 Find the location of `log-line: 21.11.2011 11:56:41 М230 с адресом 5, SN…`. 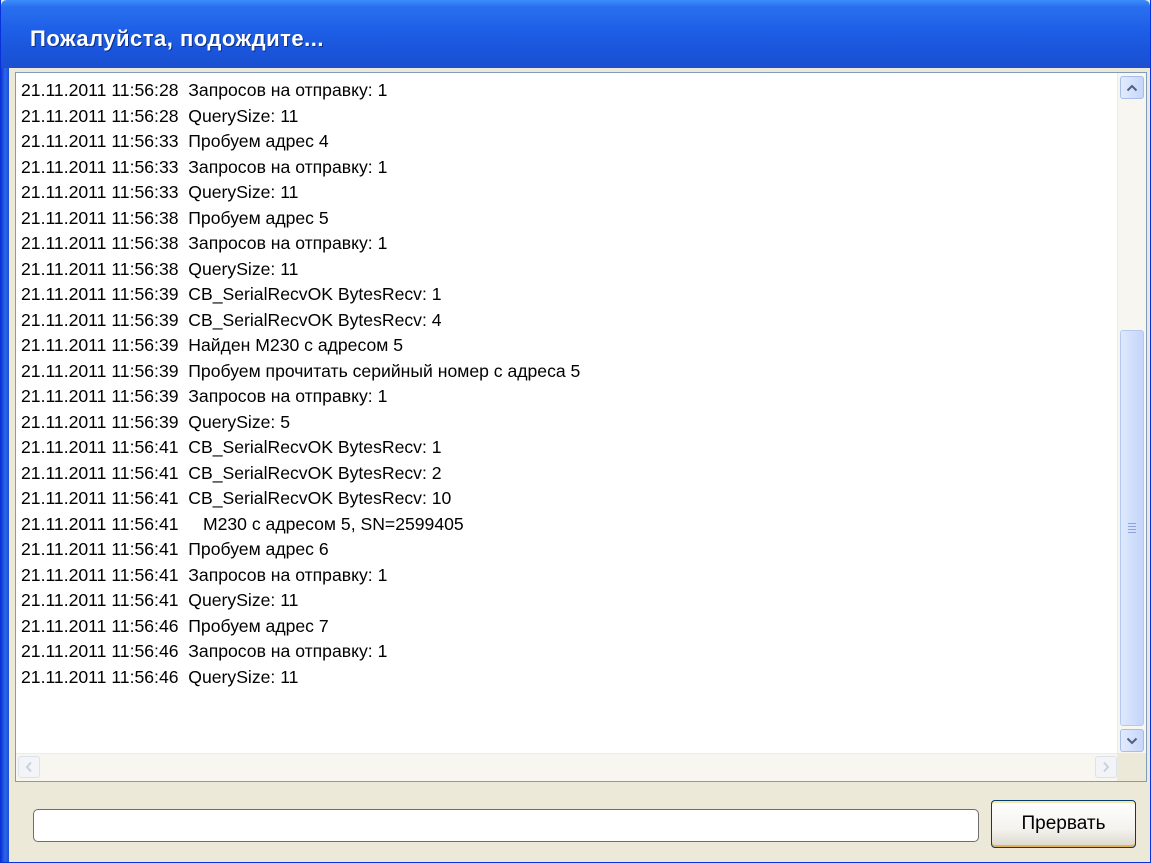

log-line: 21.11.2011 11:56:41 М230 с адресом 5, SN… is located at coordinates (242, 523).